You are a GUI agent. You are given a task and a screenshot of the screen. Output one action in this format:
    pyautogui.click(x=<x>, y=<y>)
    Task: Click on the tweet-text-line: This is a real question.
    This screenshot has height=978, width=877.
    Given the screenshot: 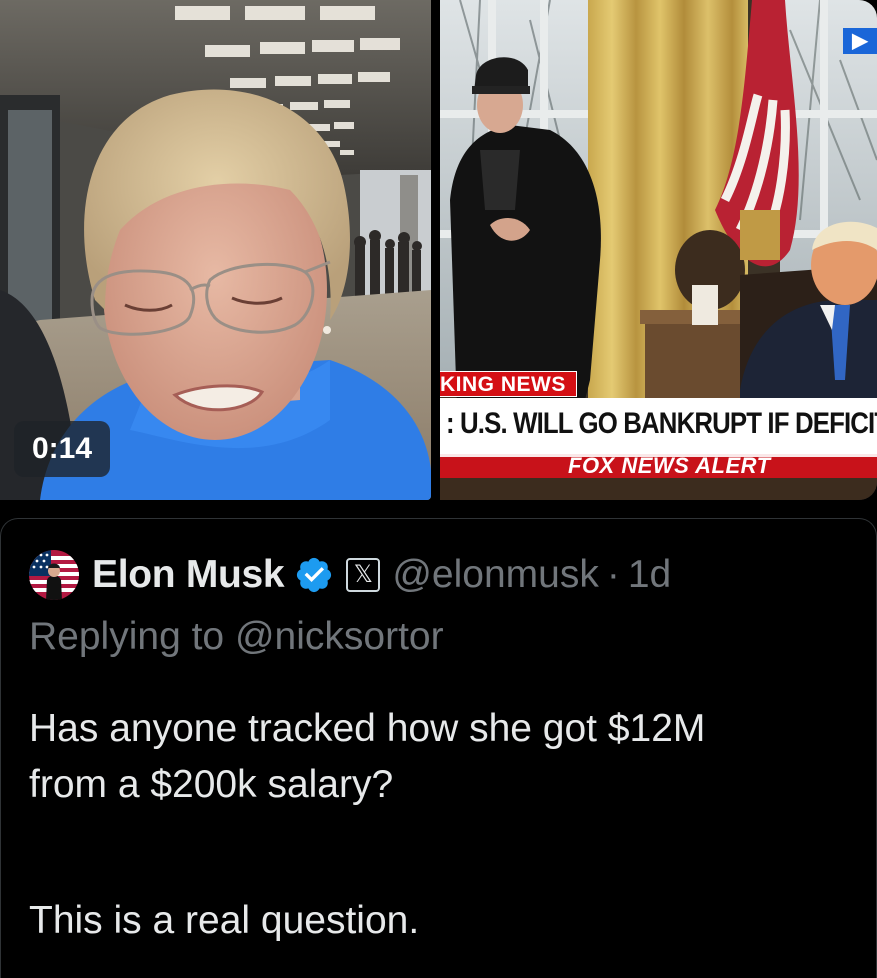 What is the action you would take?
    pyautogui.click(x=224, y=920)
    